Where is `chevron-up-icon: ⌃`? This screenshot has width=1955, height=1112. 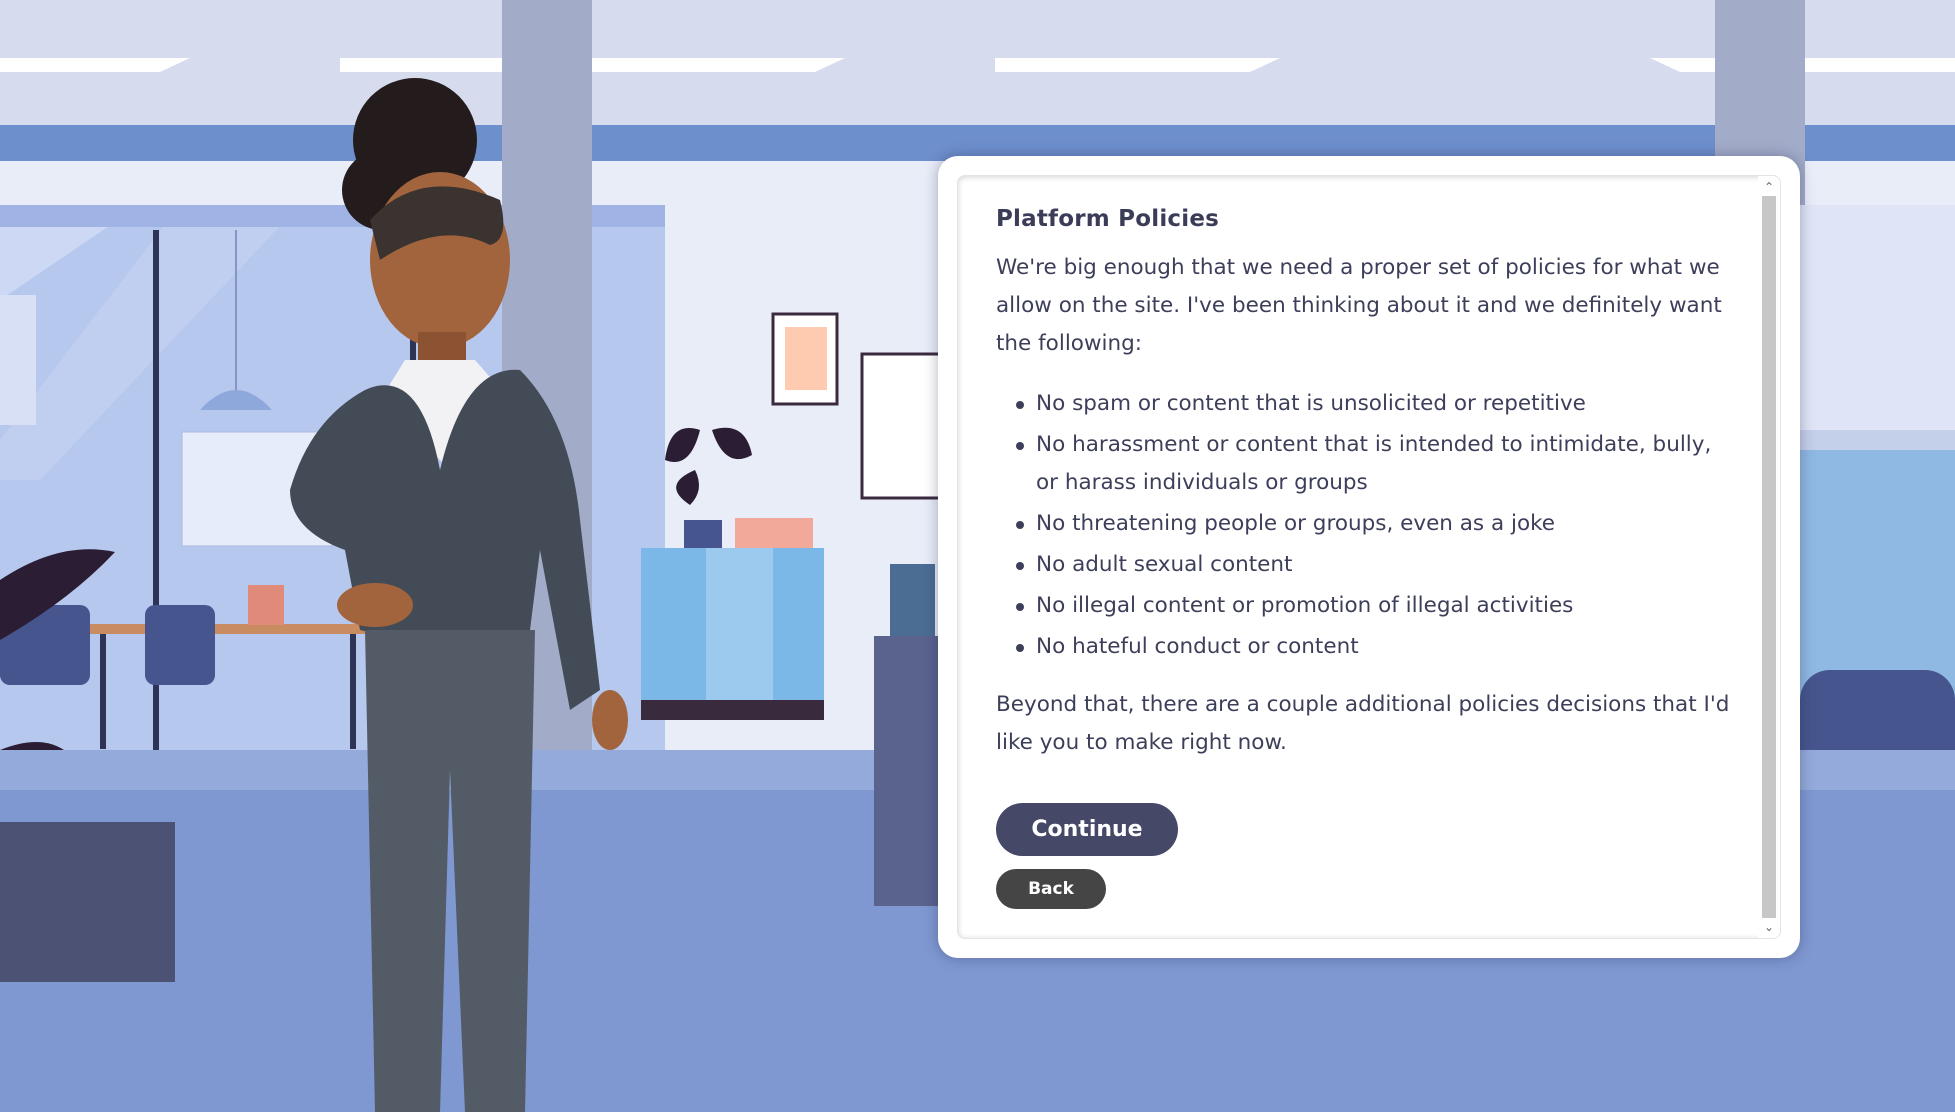
chevron-up-icon: ⌃ is located at coordinates (1769, 187).